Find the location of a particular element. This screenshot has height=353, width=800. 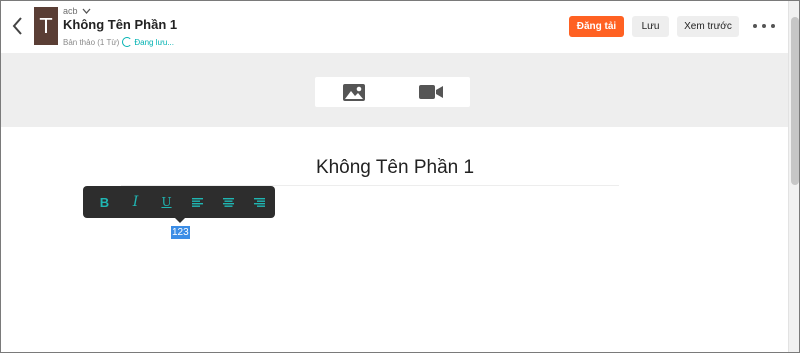

align-center-button is located at coordinates (228, 202).